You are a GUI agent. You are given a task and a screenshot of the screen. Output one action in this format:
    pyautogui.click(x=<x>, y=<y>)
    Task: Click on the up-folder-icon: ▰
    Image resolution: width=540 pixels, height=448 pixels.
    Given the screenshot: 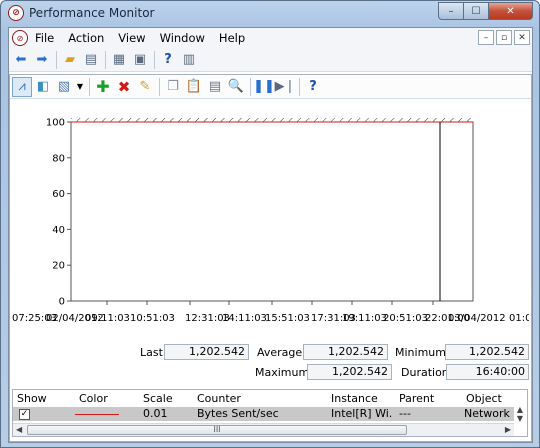 What is the action you would take?
    pyautogui.click(x=70, y=60)
    